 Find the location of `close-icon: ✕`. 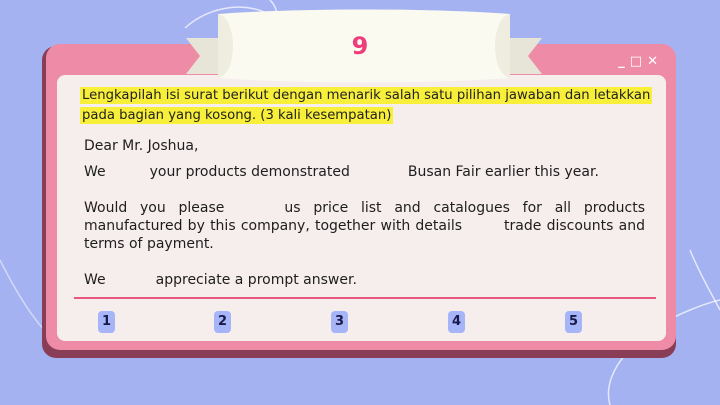

close-icon: ✕ is located at coordinates (652, 61).